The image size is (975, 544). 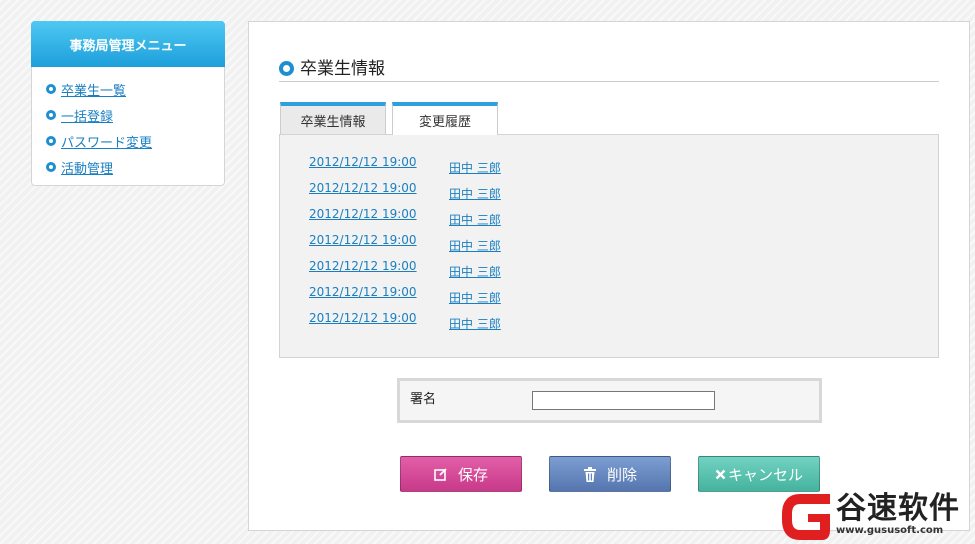 What do you see at coordinates (898, 508) in the screenshot?
I see `watermark-brand: 谷速软件` at bounding box center [898, 508].